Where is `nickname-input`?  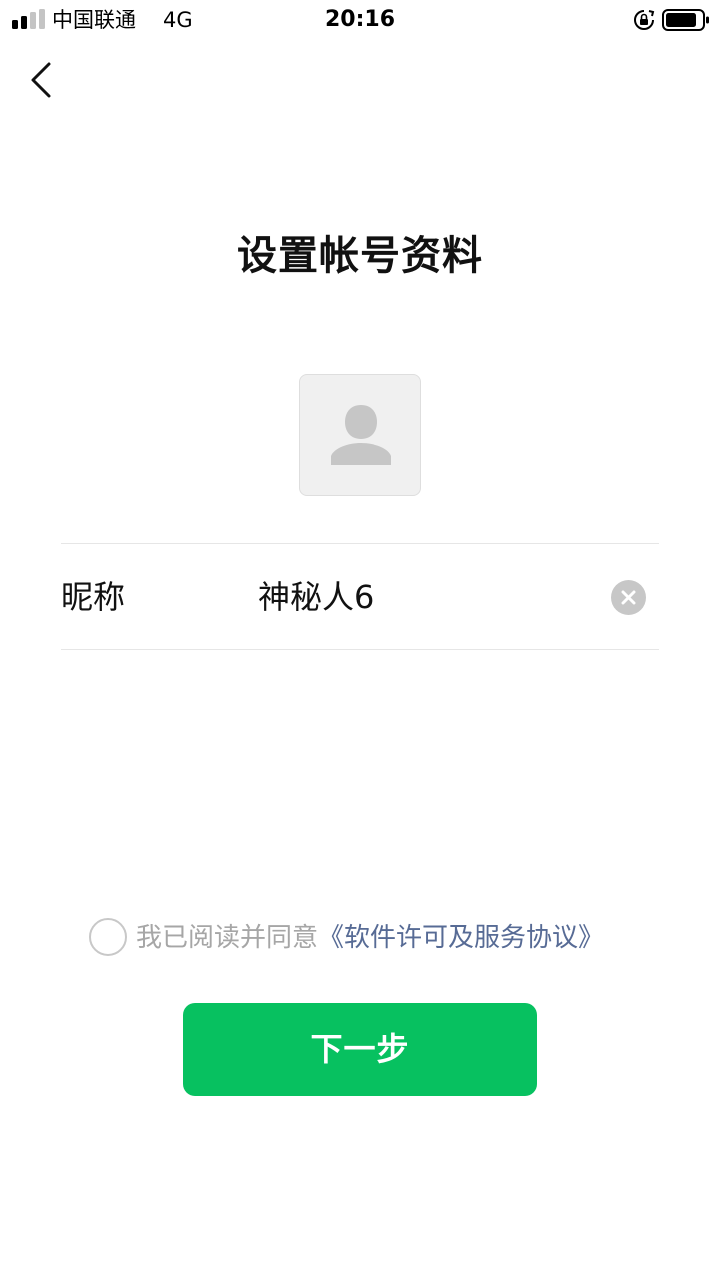 nickname-input is located at coordinates (428, 597).